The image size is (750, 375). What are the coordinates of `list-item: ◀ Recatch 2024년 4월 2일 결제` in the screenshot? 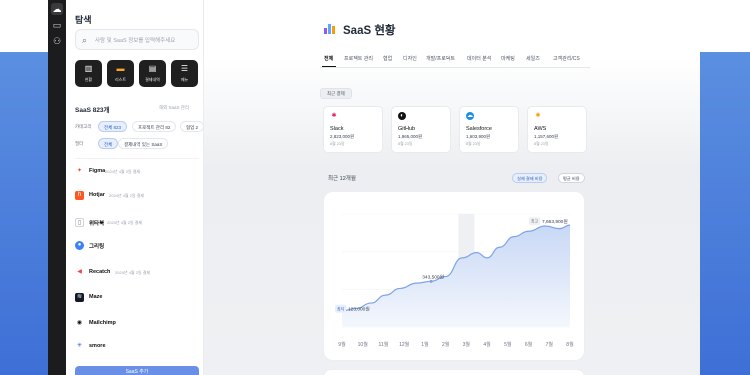 It's located at (137, 274).